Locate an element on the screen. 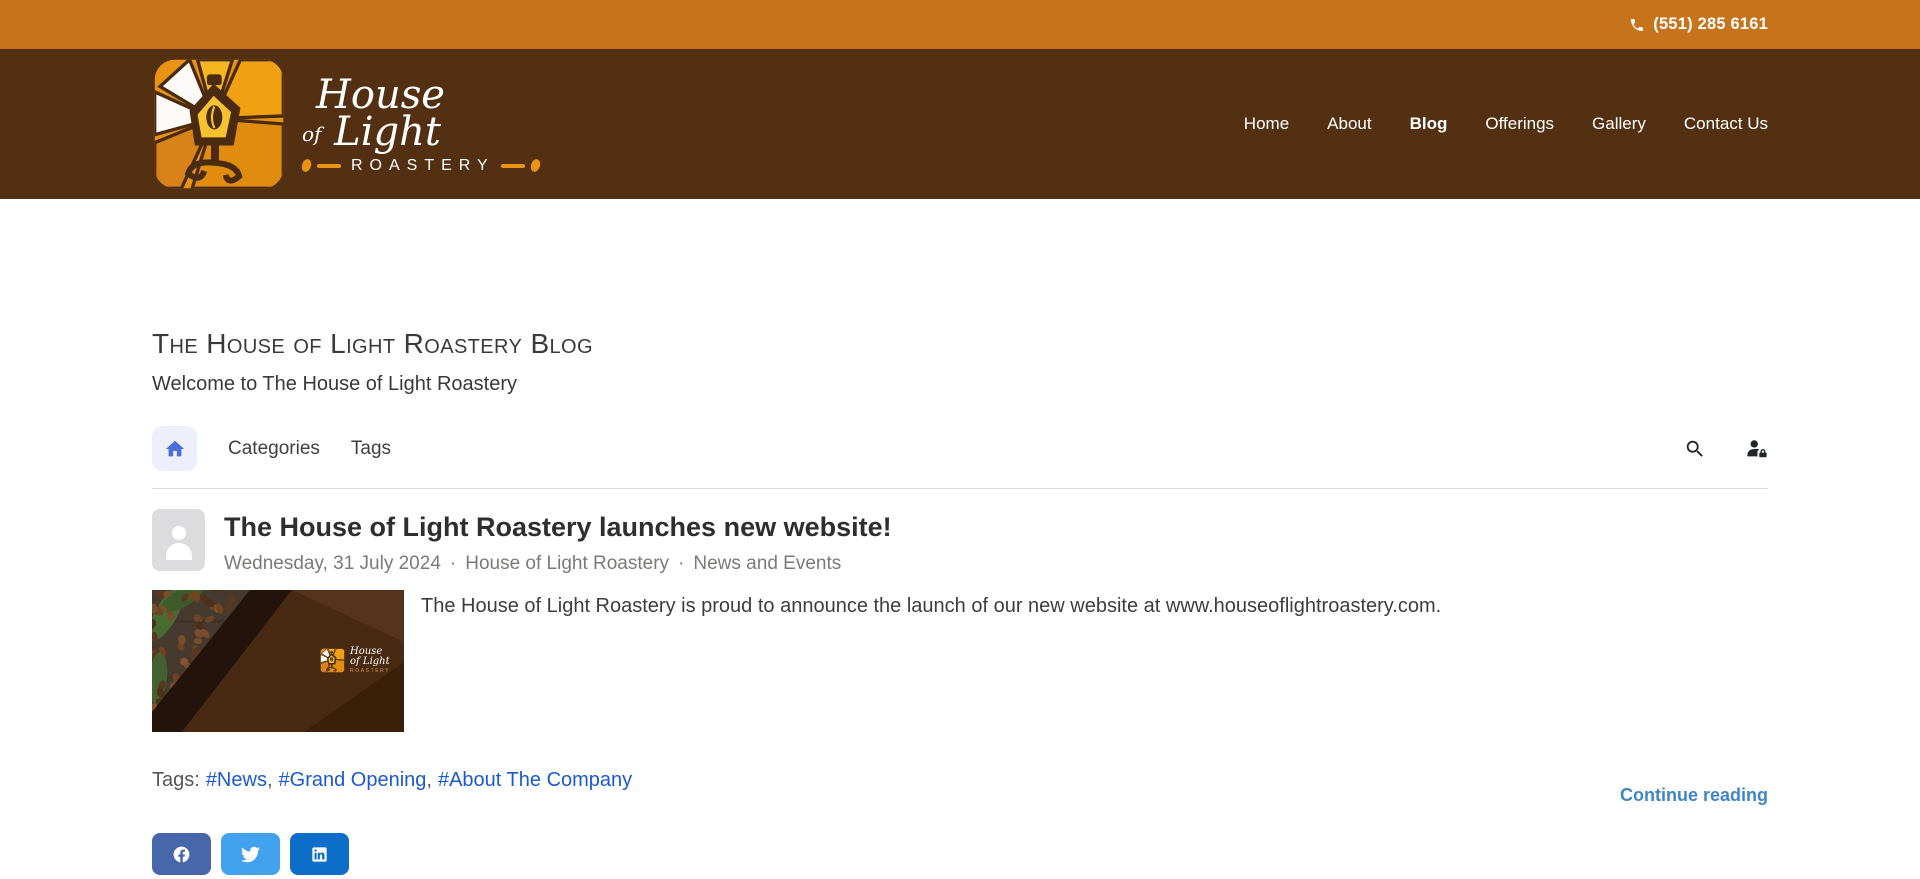  phone-icon is located at coordinates (1637, 24).